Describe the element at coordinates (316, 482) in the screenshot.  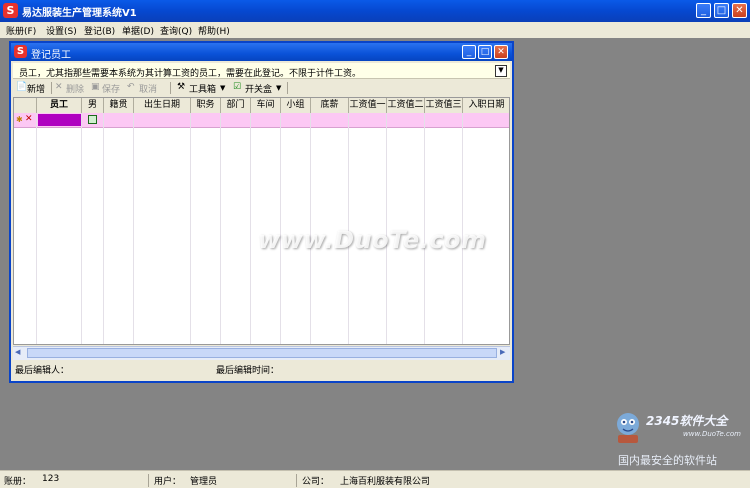
I see `company-label: 公司：` at that location.